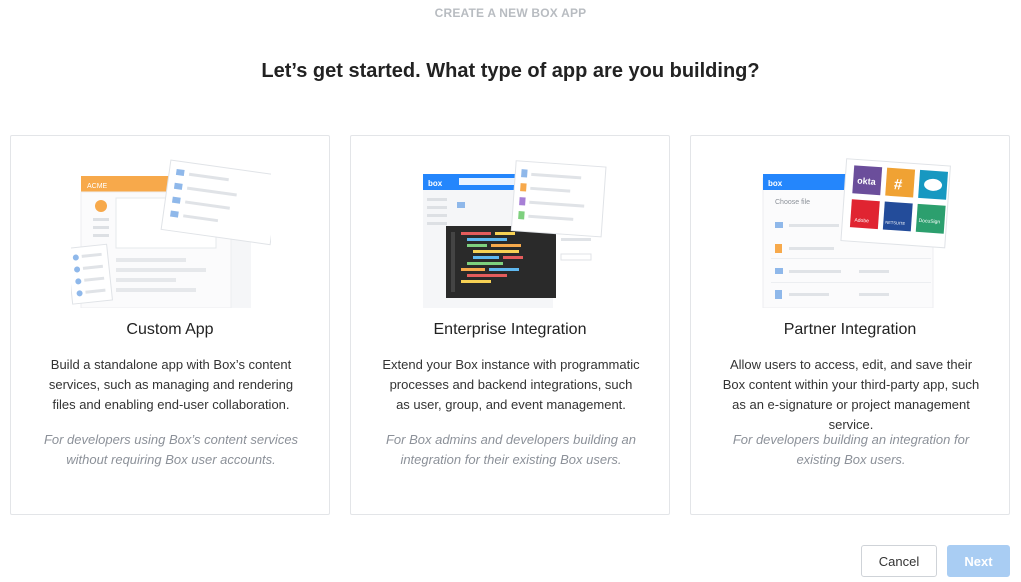 Image resolution: width=1021 pixels, height=582 pixels. What do you see at coordinates (850, 329) in the screenshot?
I see `card-title: Partner Integration` at bounding box center [850, 329].